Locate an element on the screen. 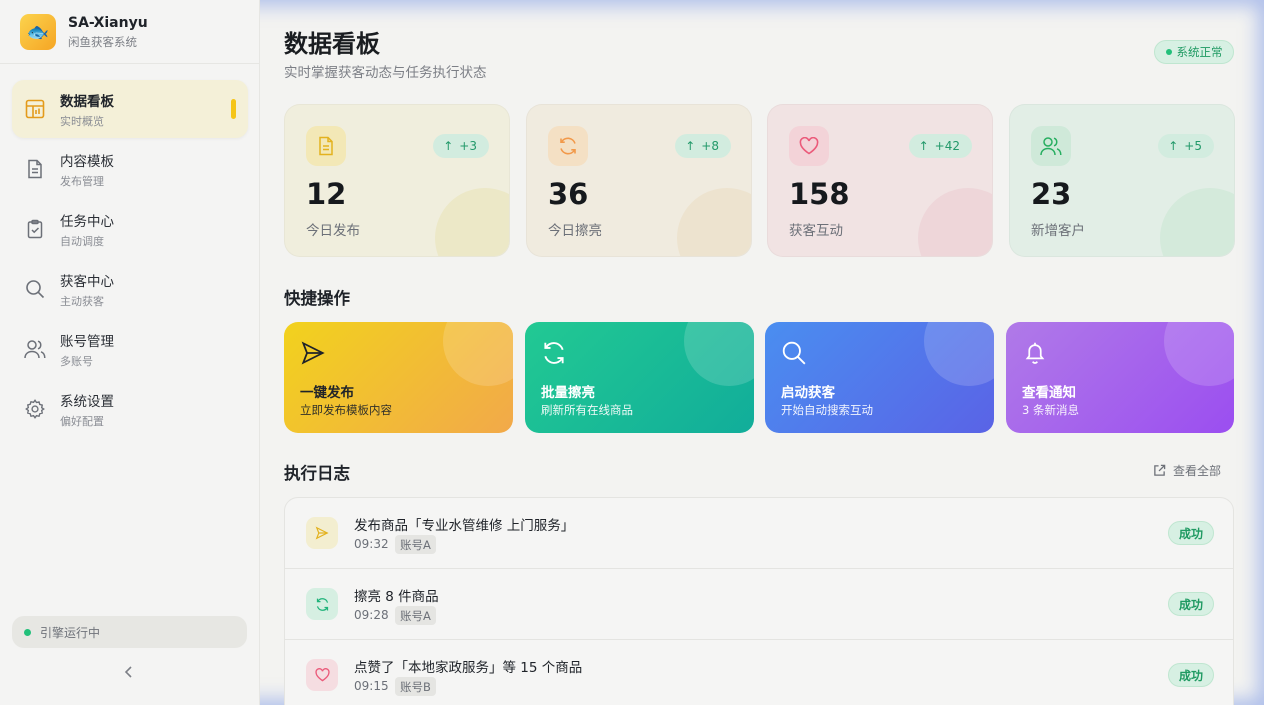 The width and height of the screenshot is (1264, 705). action-subtitle: 3 条新消息 is located at coordinates (1050, 410).